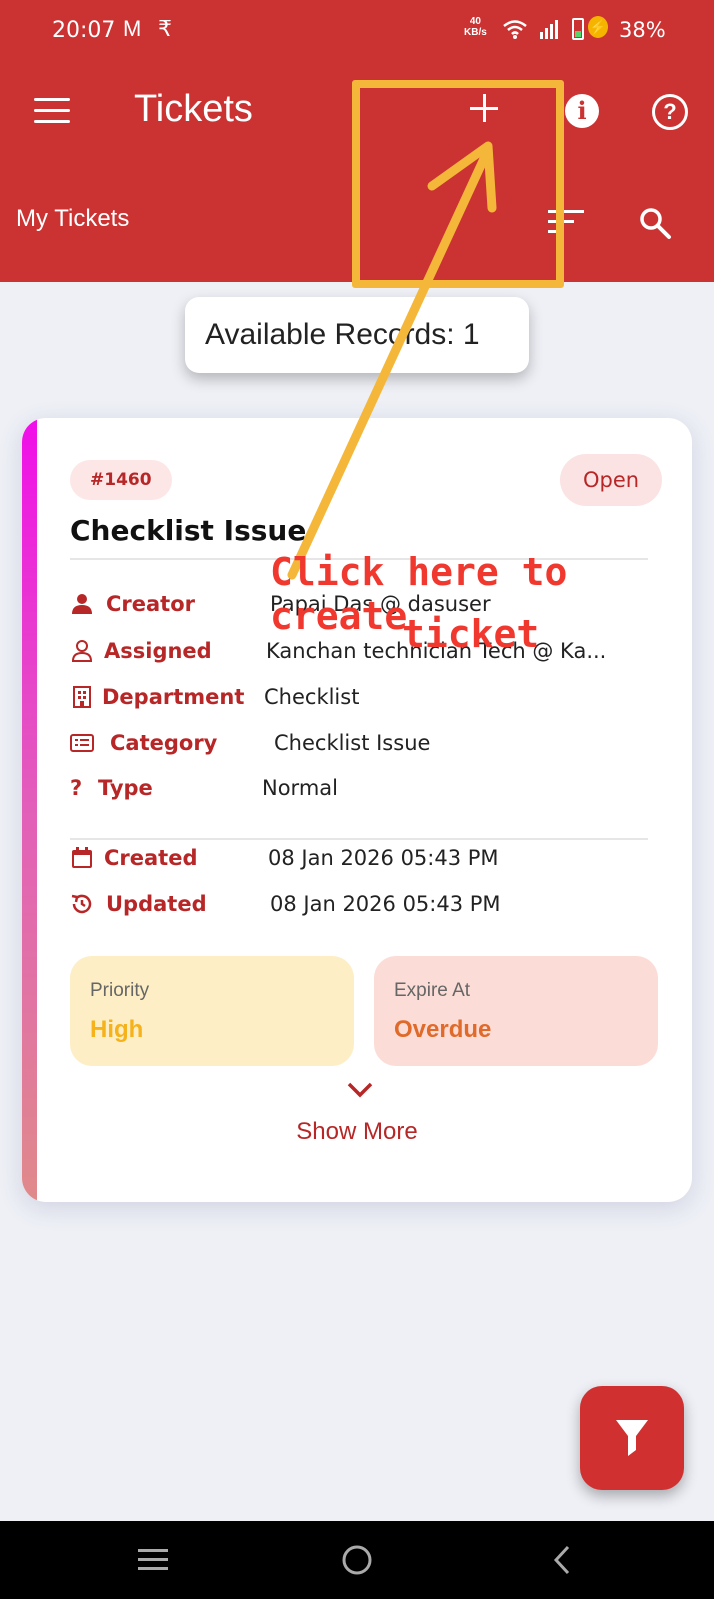 The width and height of the screenshot is (714, 1599). Describe the element at coordinates (383, 858) in the screenshot. I see `created-value: 08 Jan 2026 05:43 PM` at that location.